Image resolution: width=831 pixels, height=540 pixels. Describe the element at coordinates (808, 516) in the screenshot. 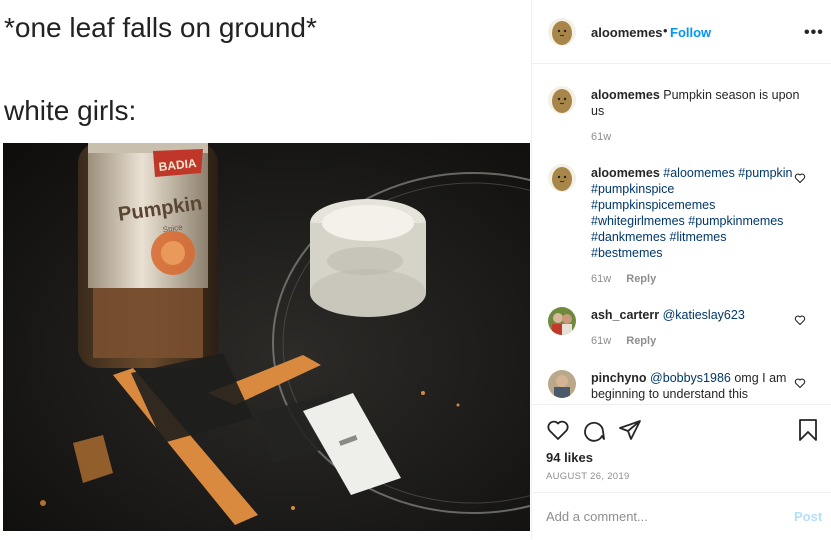

I see `post-comment-button: Post` at that location.